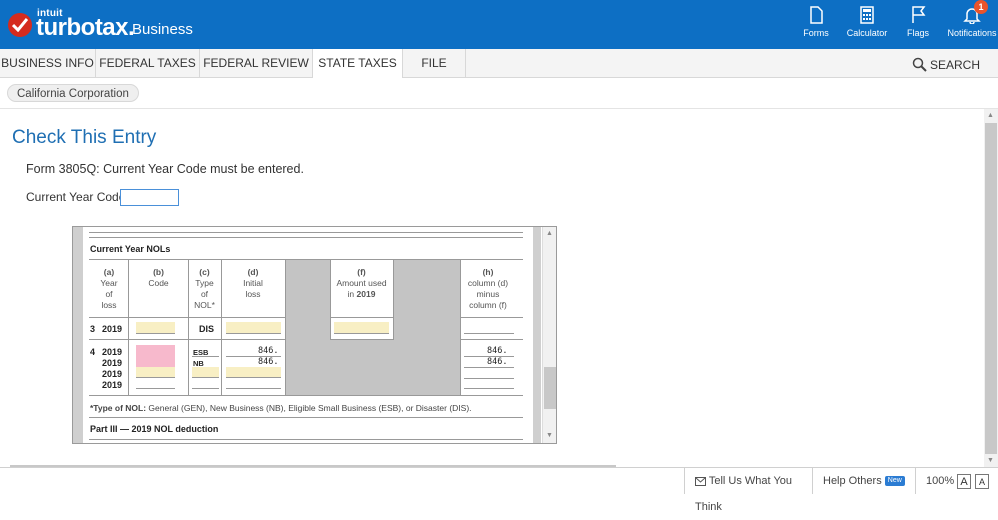  What do you see at coordinates (78, 335) in the screenshot?
I see `form-left-margin` at bounding box center [78, 335].